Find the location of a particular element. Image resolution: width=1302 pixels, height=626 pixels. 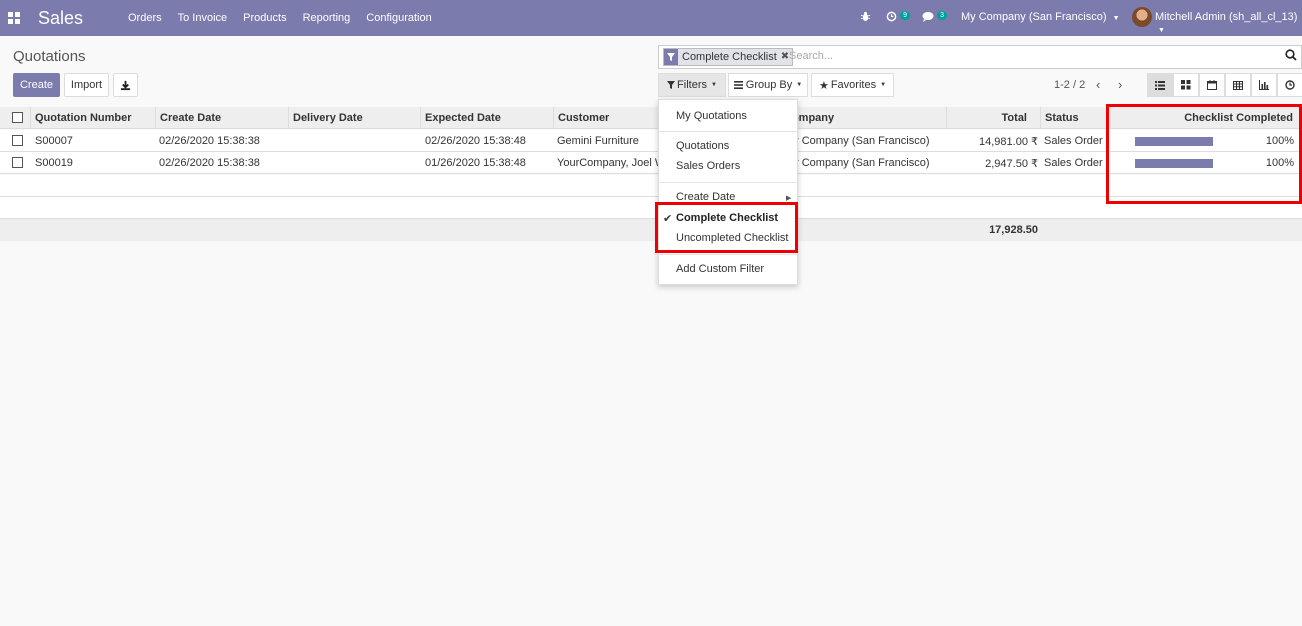

messages-badge: 3 is located at coordinates (942, 15).